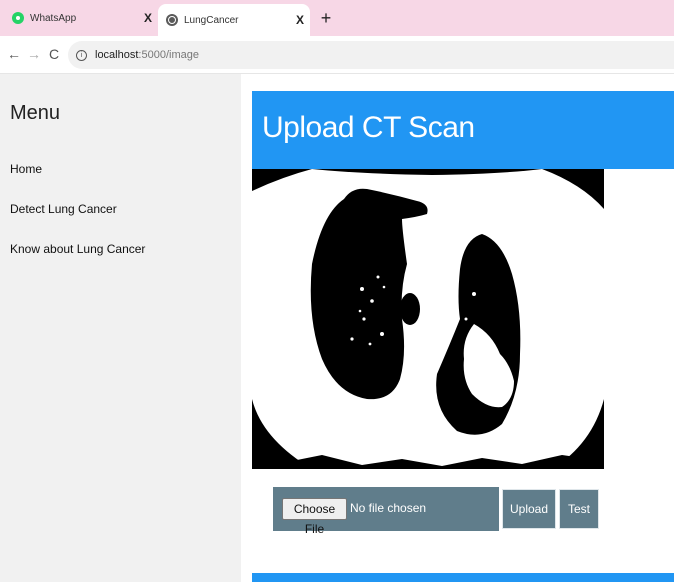 The width and height of the screenshot is (674, 582). Describe the element at coordinates (35, 113) in the screenshot. I see `menu-title: Menu` at that location.